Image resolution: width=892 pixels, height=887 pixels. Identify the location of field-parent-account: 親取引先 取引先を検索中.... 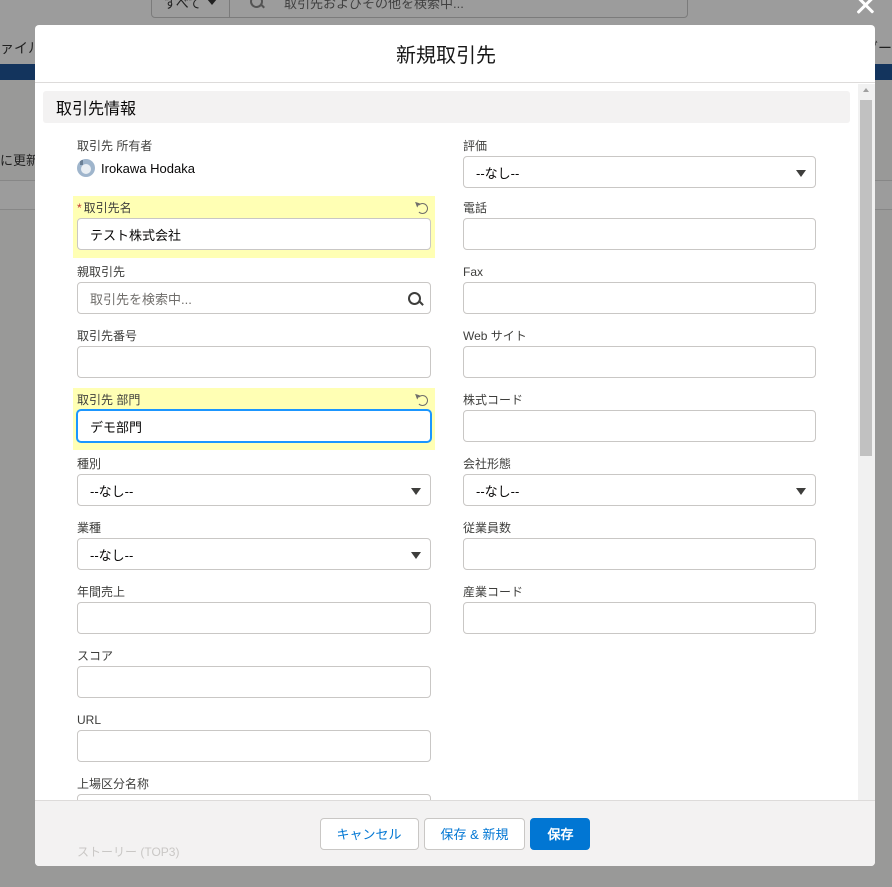
(254, 288).